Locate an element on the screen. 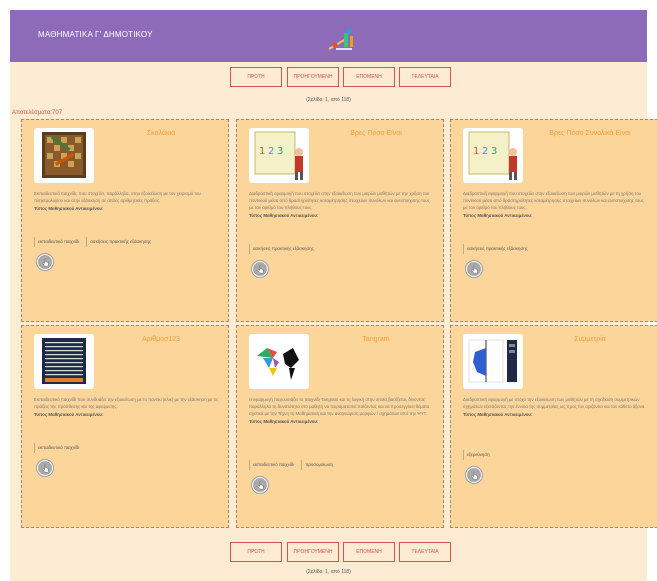 This screenshot has height=581, width=657. site-title: ΜΑΘΗΜΑΤΙΚΑ Γ' ΔΗΜΟΤΙΚΟΥ is located at coordinates (95, 34).